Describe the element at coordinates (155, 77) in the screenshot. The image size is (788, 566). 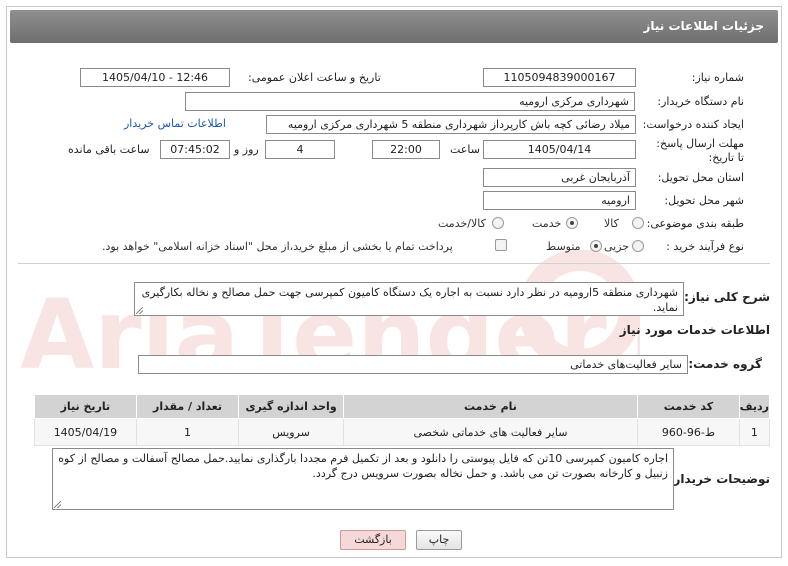
I see `announce-date-field: 1405/04/10 - 12:46` at that location.